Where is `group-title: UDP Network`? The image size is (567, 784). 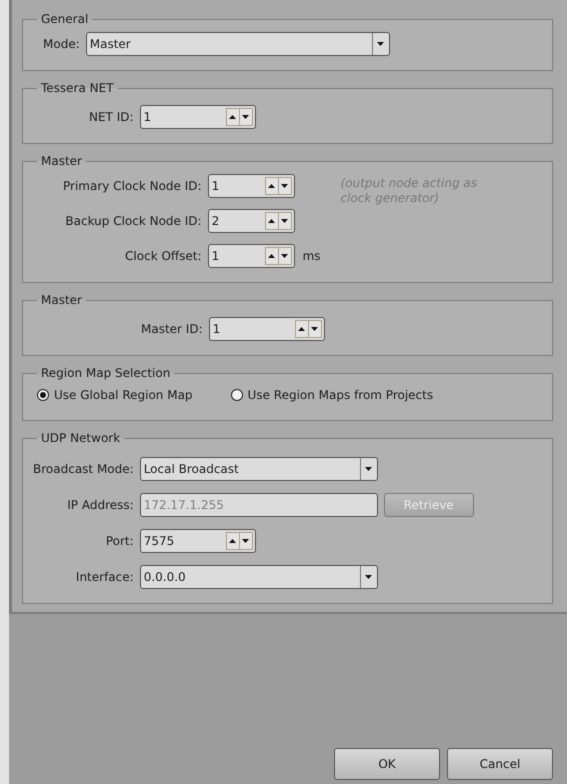
group-title: UDP Network is located at coordinates (81, 438).